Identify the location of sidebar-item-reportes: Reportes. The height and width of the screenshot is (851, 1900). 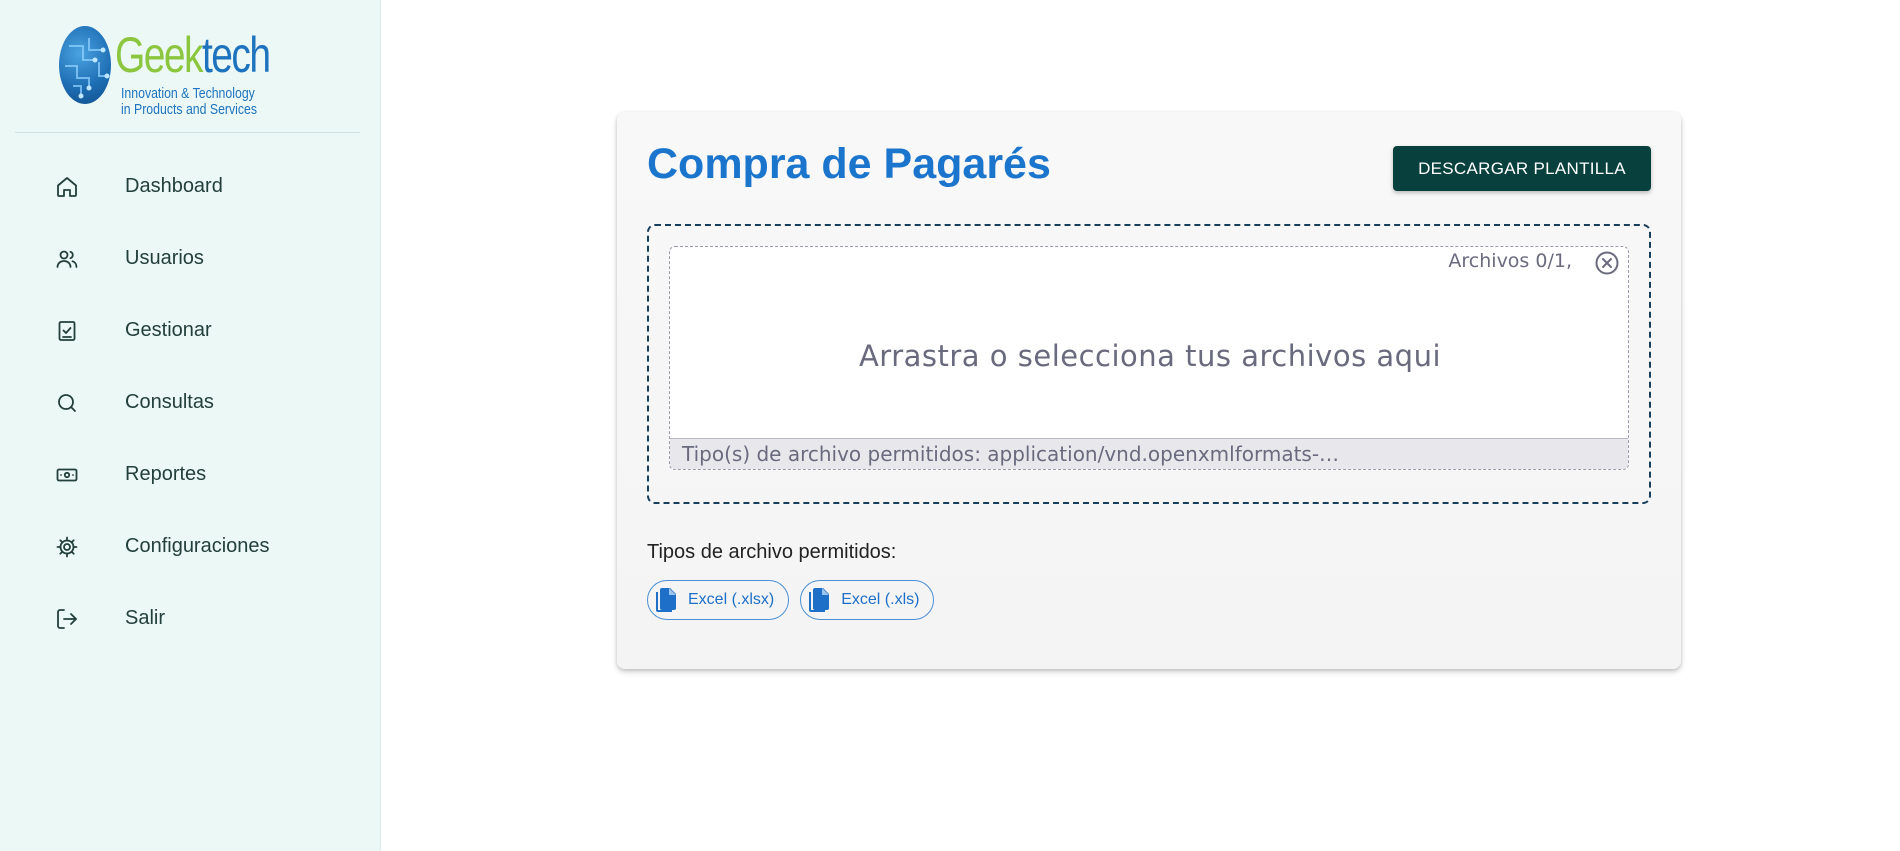
(190, 474).